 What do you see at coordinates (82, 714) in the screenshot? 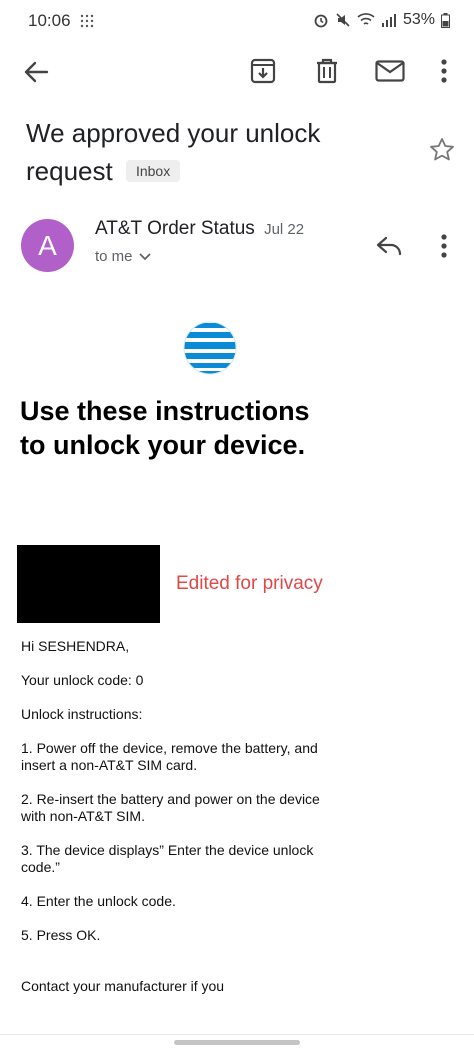
I see `instructions-title: Unlock instructions:` at bounding box center [82, 714].